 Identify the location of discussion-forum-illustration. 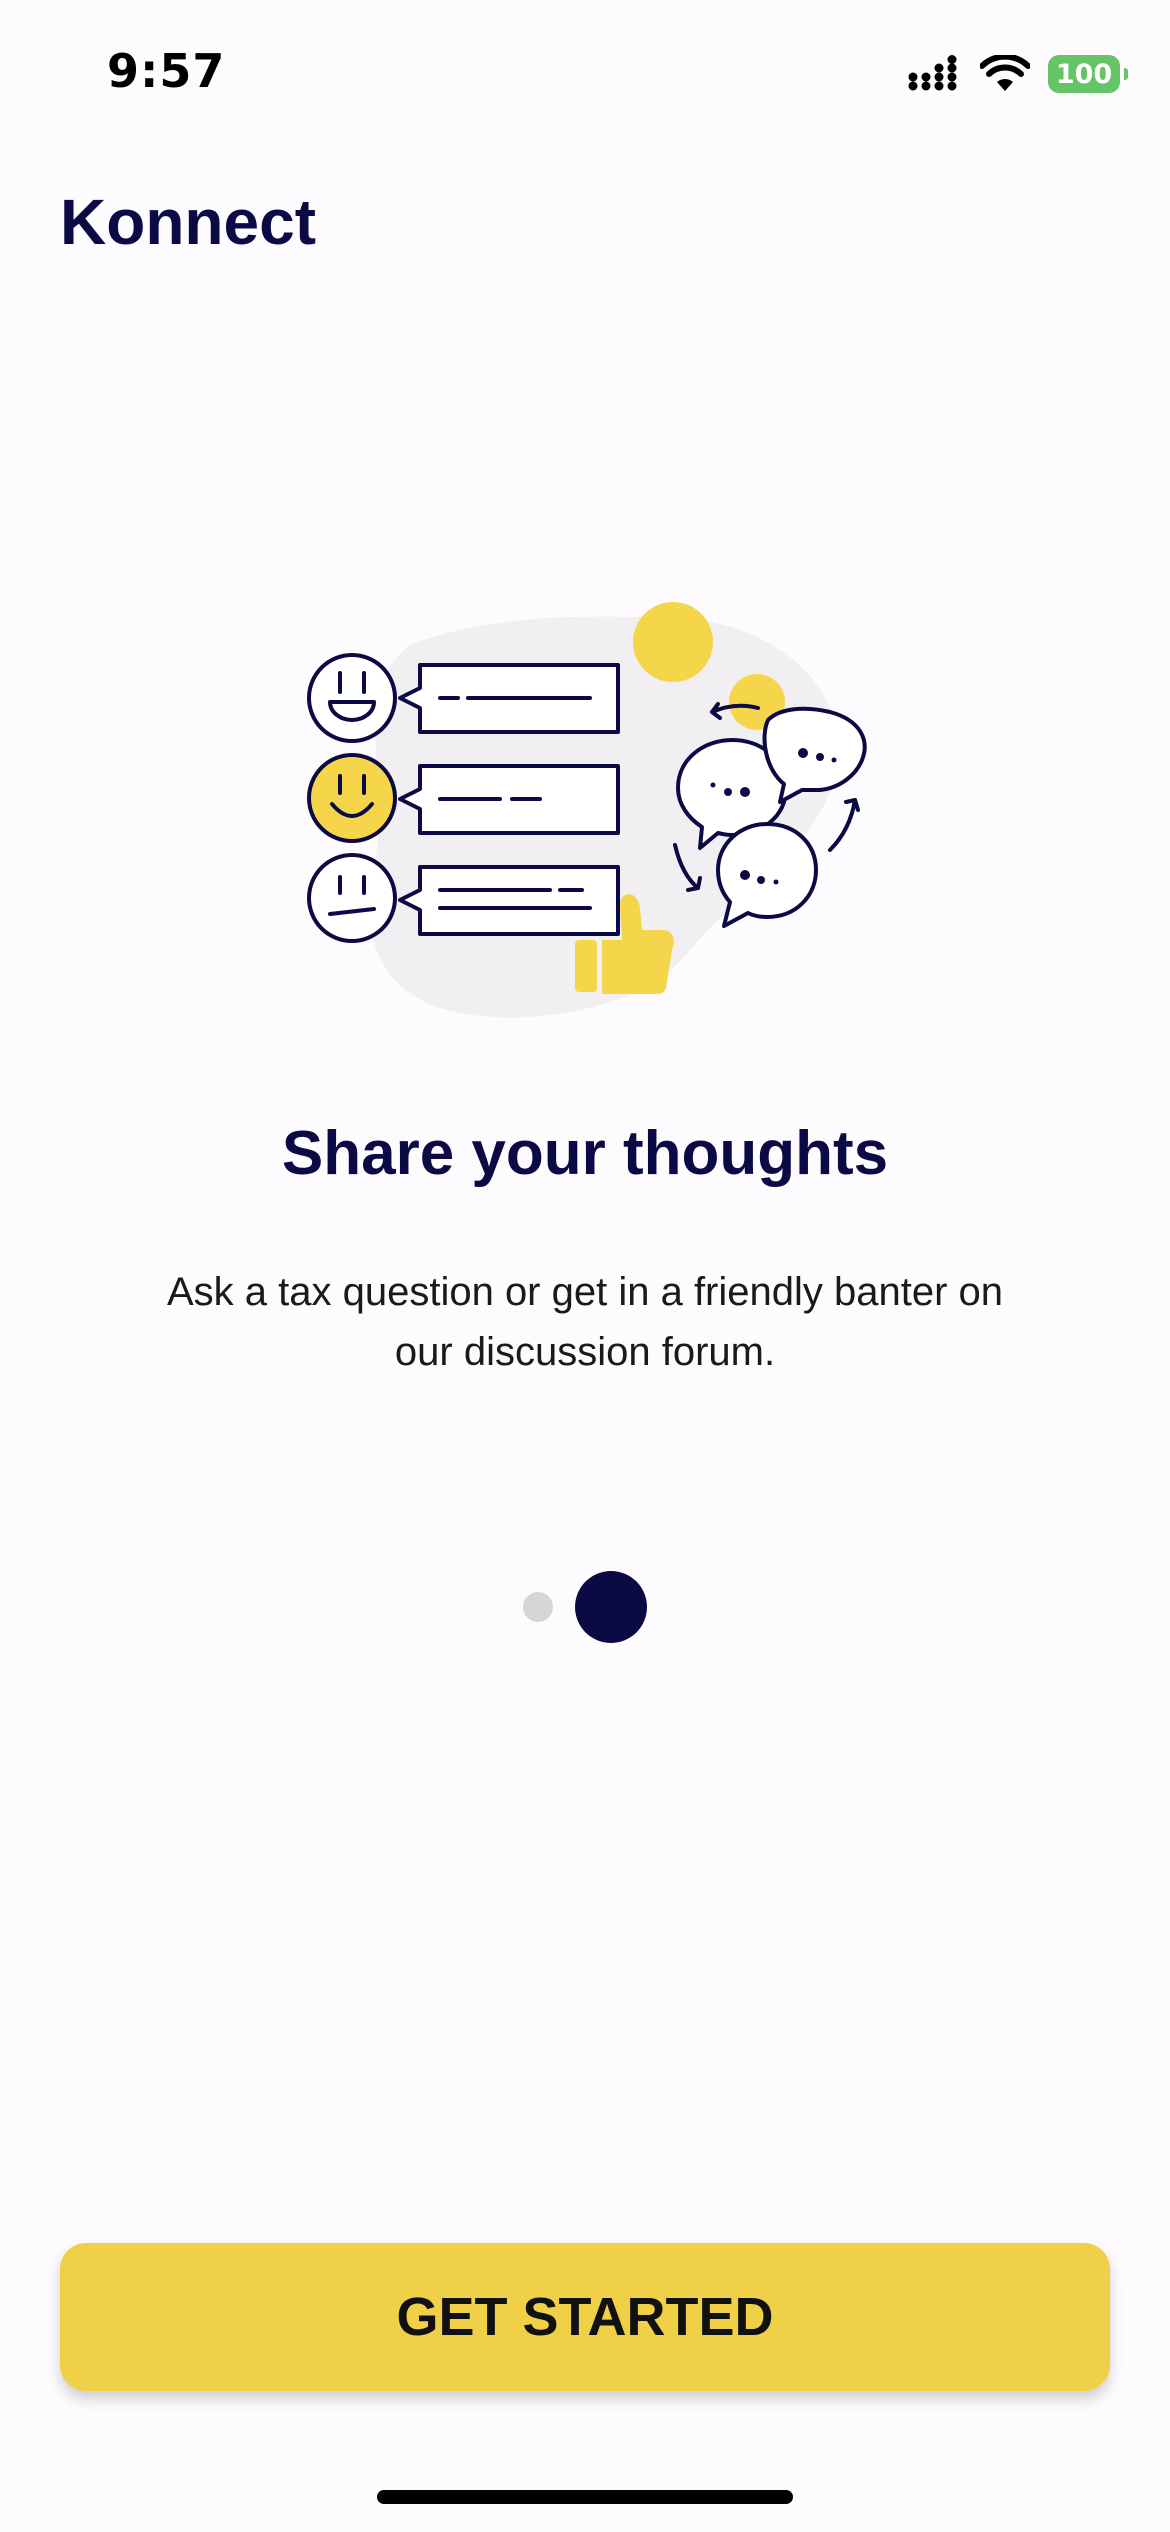
(587, 810).